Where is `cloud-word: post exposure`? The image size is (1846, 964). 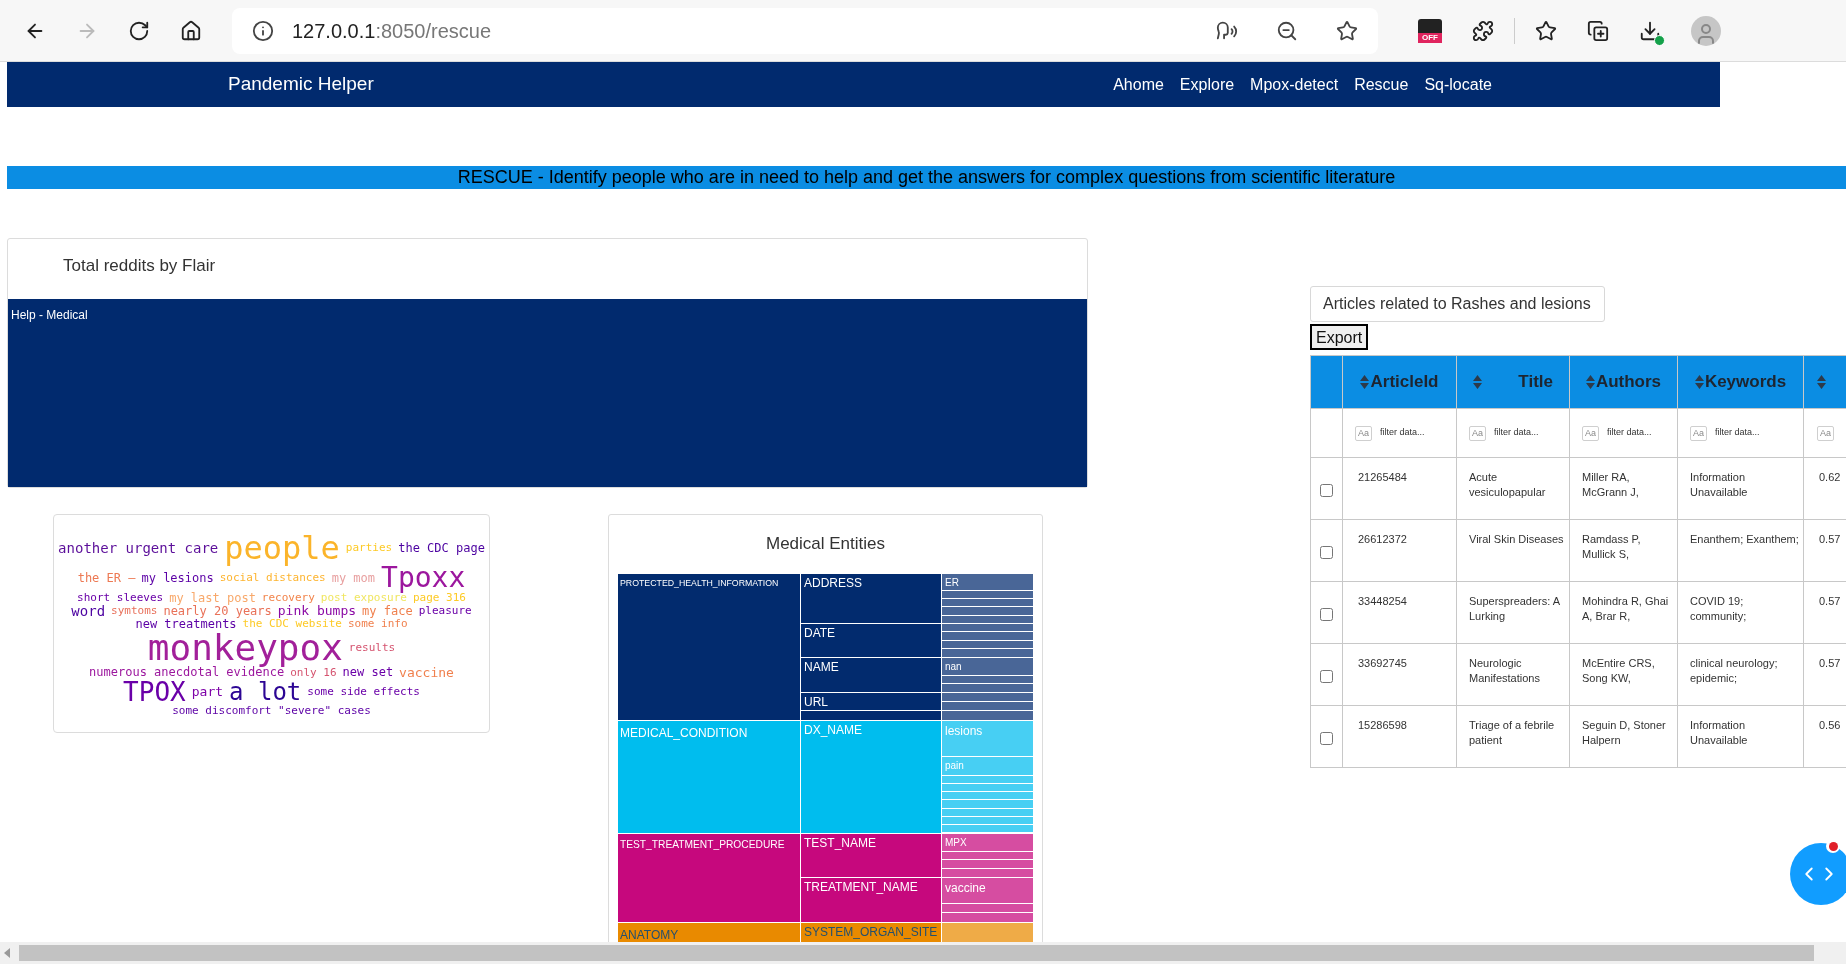
cloud-word: post exposure is located at coordinates (363, 597).